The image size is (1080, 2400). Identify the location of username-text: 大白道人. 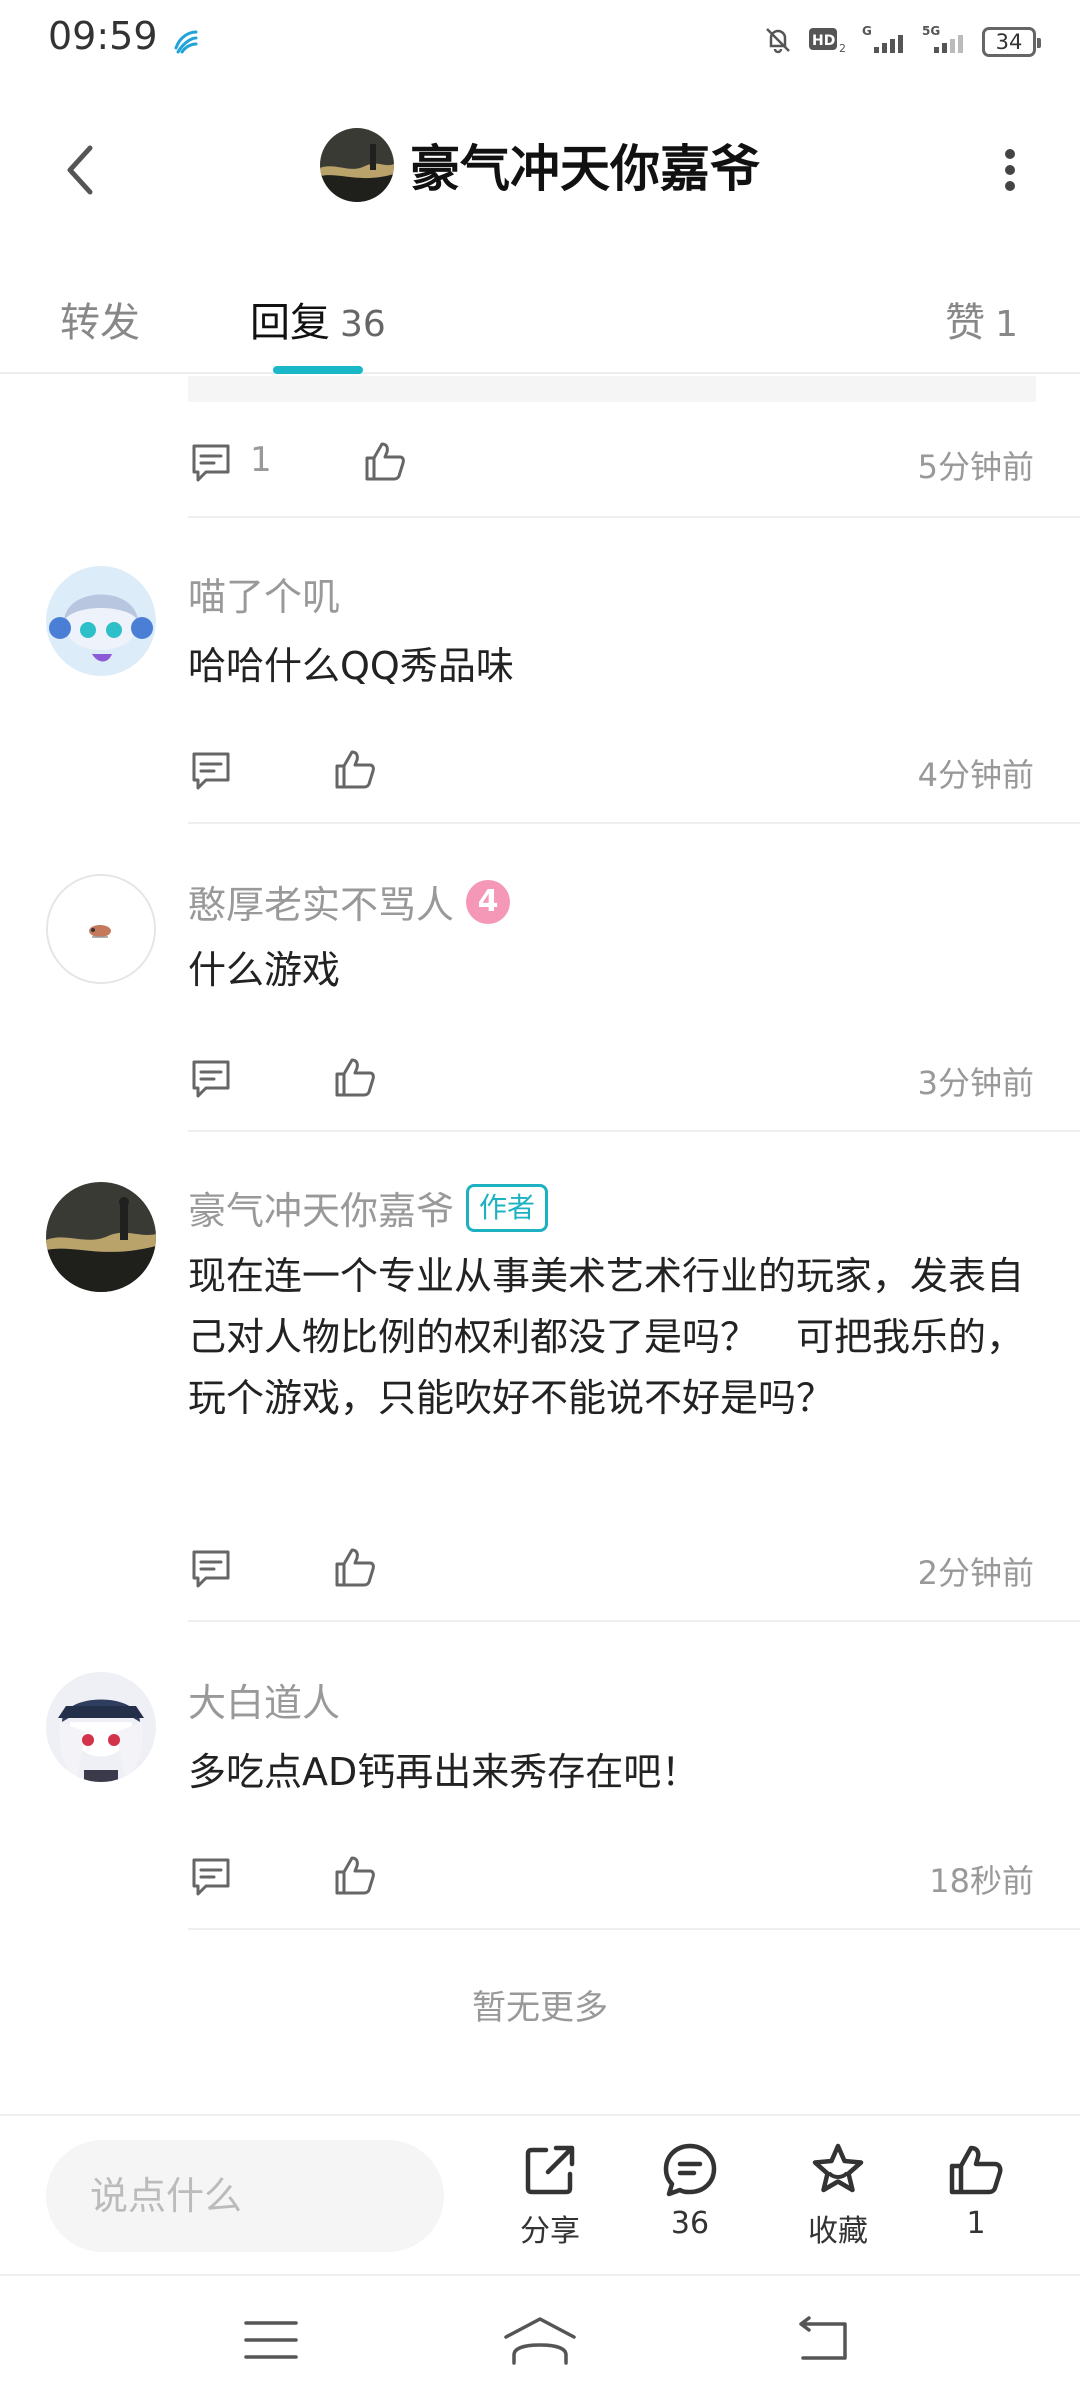
(264, 1703).